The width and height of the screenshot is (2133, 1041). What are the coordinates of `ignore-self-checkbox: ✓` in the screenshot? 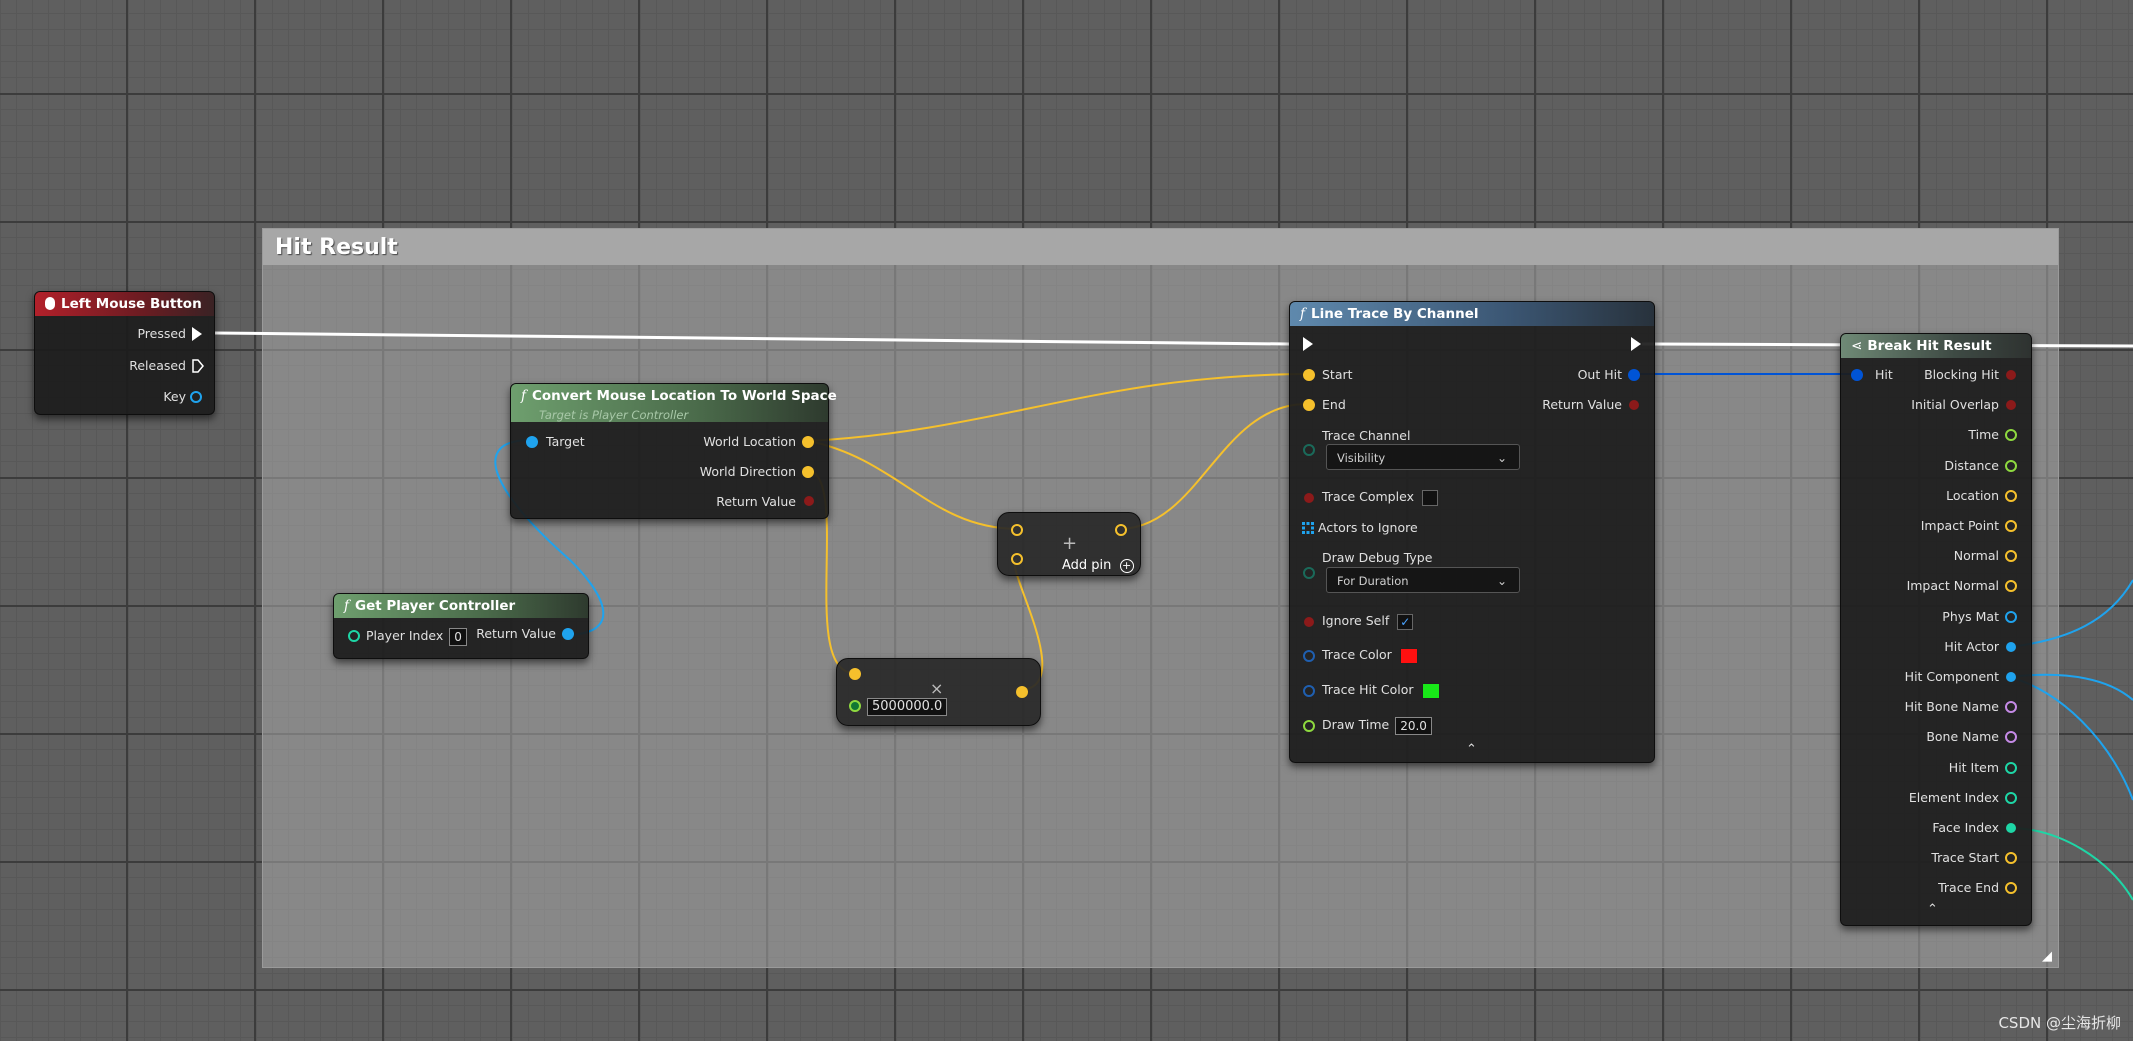 It's located at (1405, 621).